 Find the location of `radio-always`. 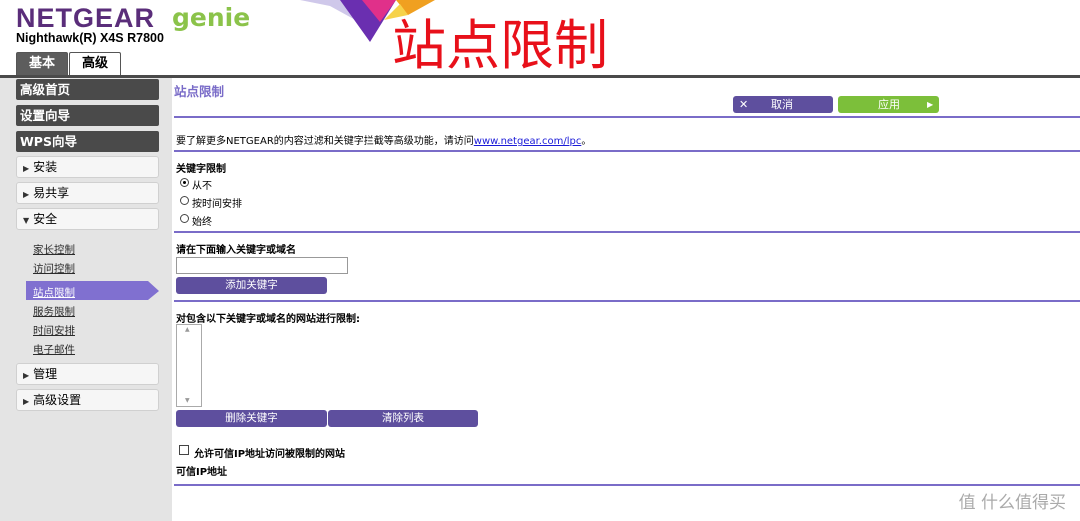

radio-always is located at coordinates (184, 218).